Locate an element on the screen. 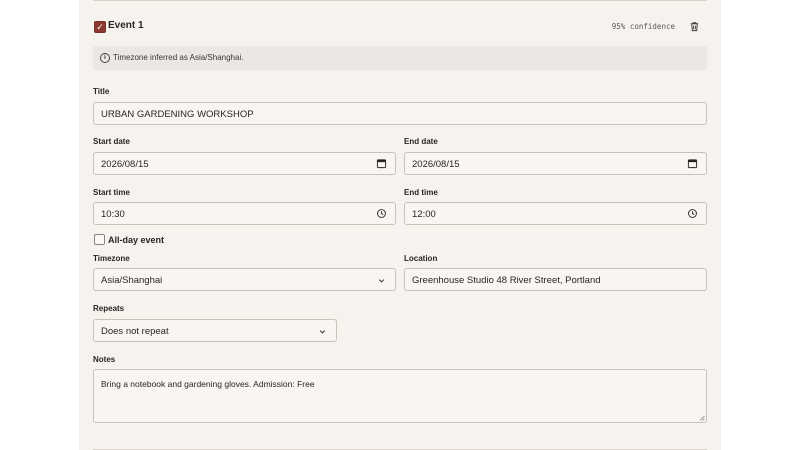 This screenshot has width=800, height=450. end-time-value: 12:00 is located at coordinates (424, 214).